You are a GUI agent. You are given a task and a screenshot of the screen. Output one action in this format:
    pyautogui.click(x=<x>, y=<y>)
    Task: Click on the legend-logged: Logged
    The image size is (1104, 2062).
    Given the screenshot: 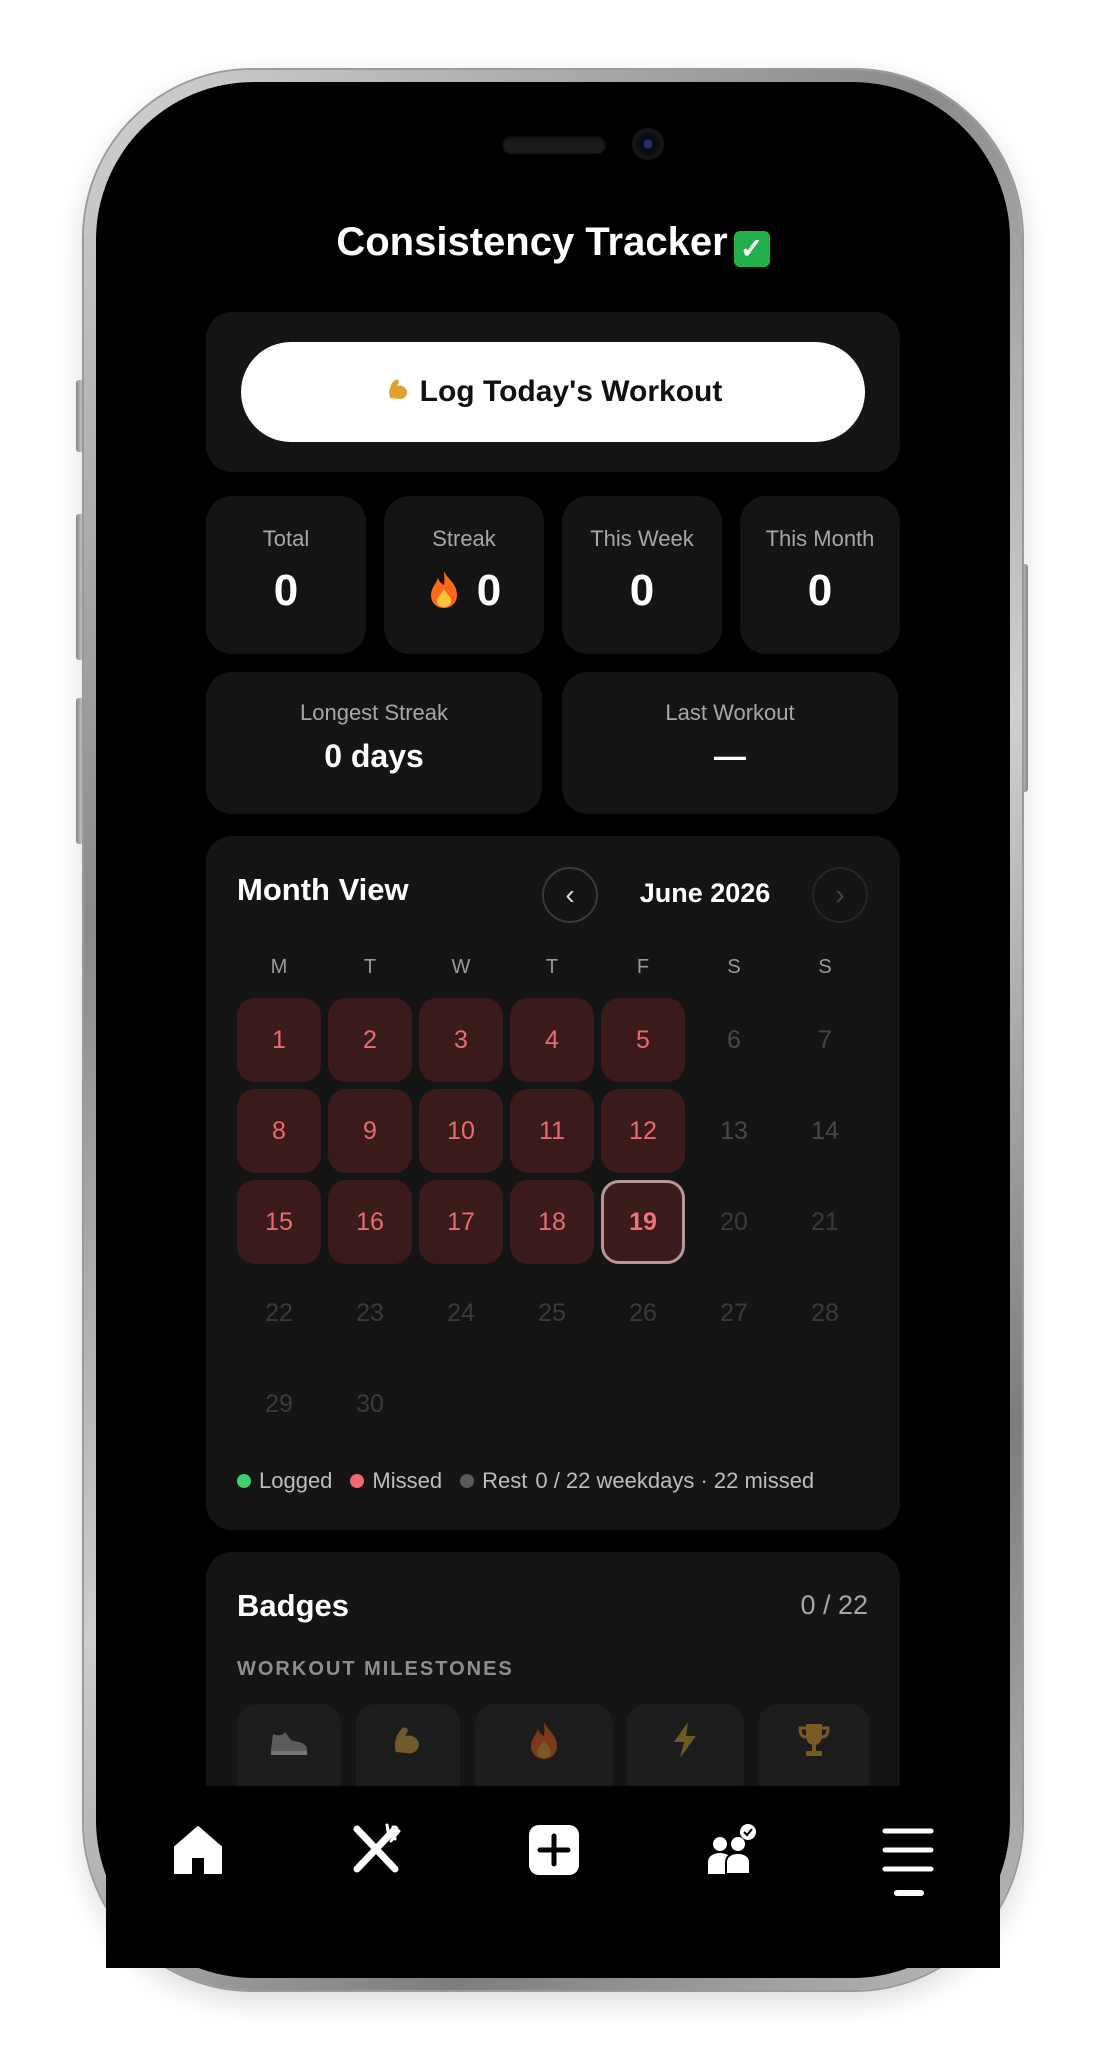 What is the action you would take?
    pyautogui.click(x=284, y=1481)
    